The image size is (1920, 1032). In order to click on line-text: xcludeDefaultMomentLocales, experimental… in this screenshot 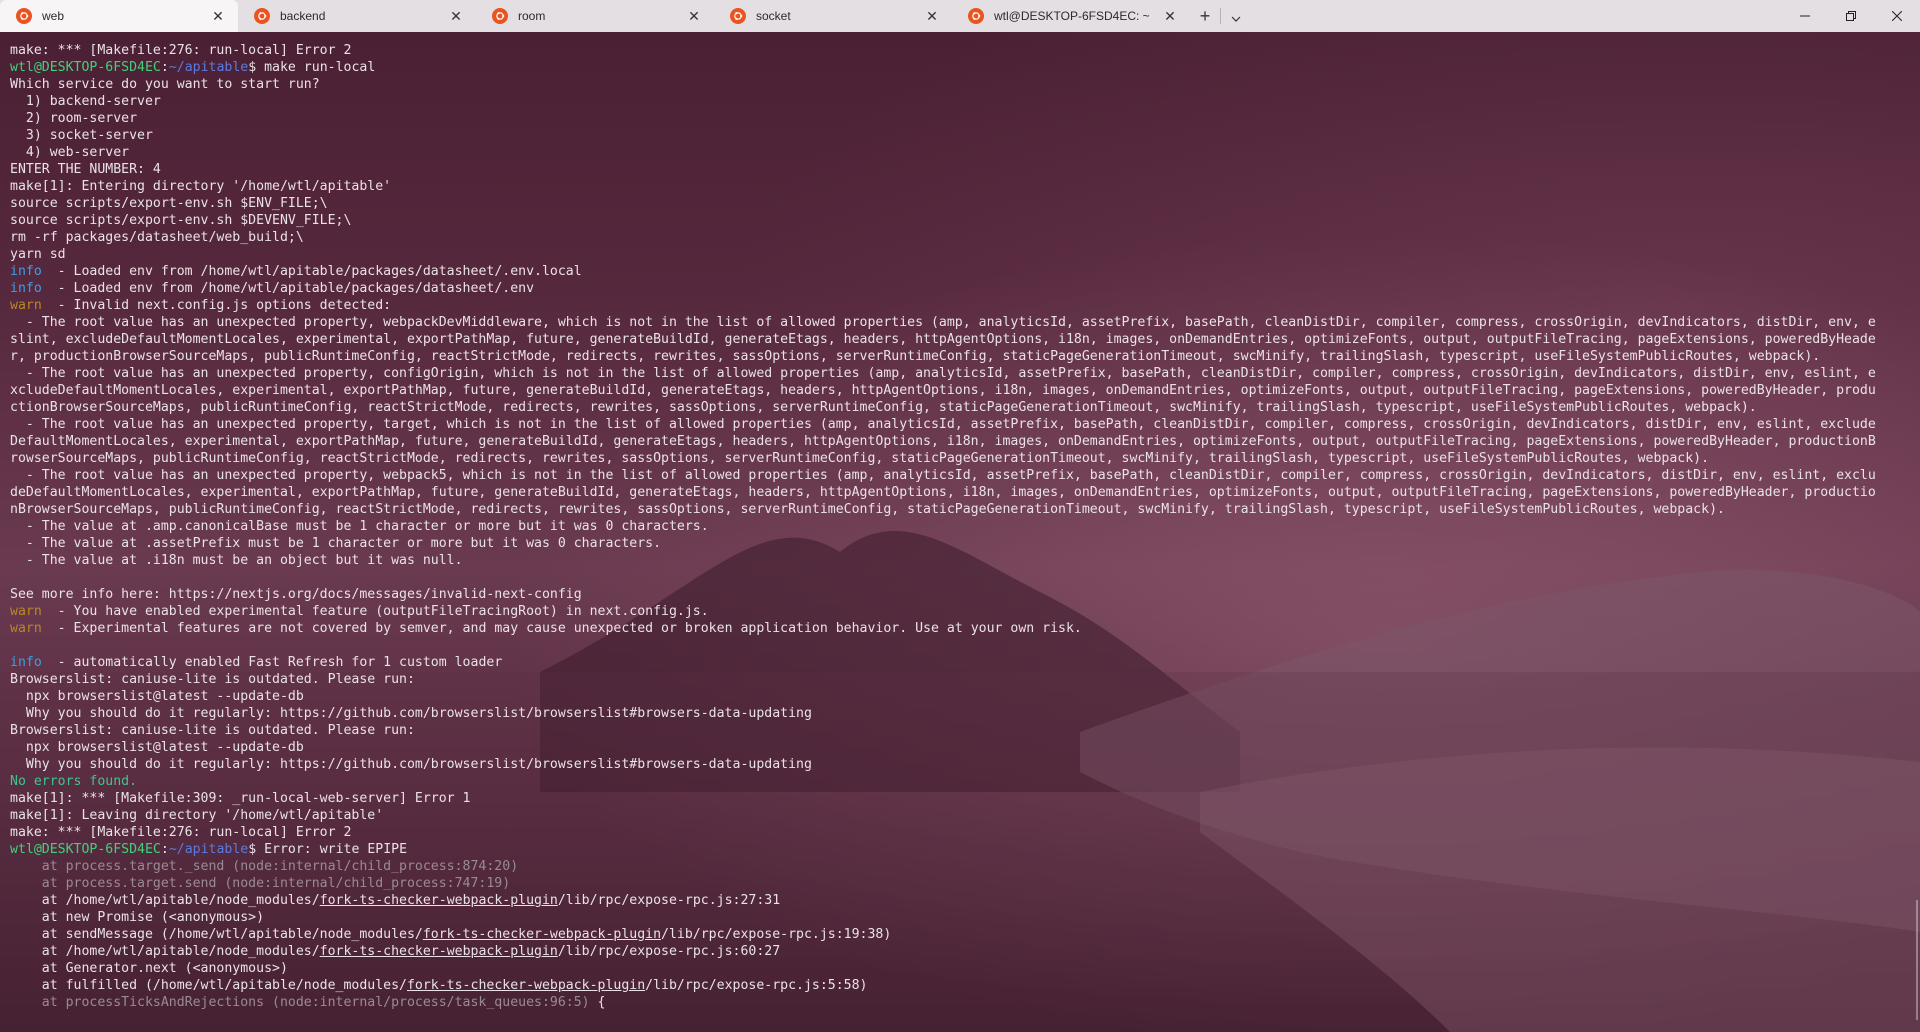, I will do `click(943, 390)`.